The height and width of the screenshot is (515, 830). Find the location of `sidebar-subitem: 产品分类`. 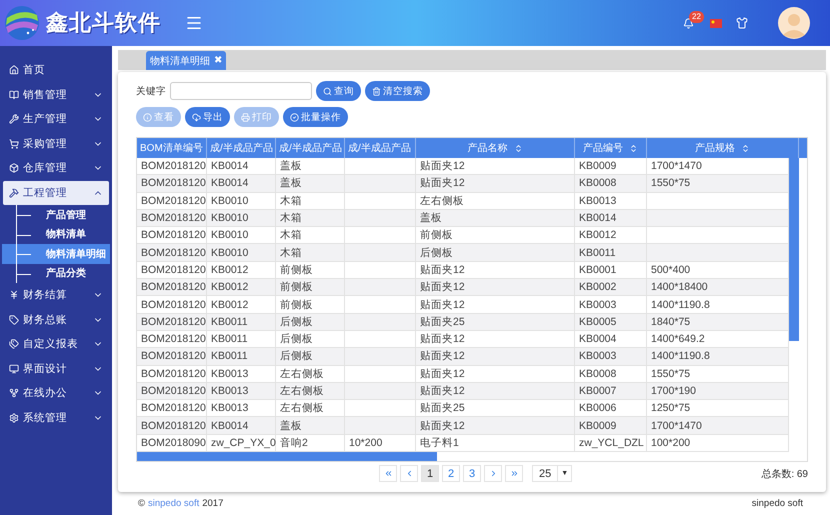

sidebar-subitem: 产品分类 is located at coordinates (56, 273).